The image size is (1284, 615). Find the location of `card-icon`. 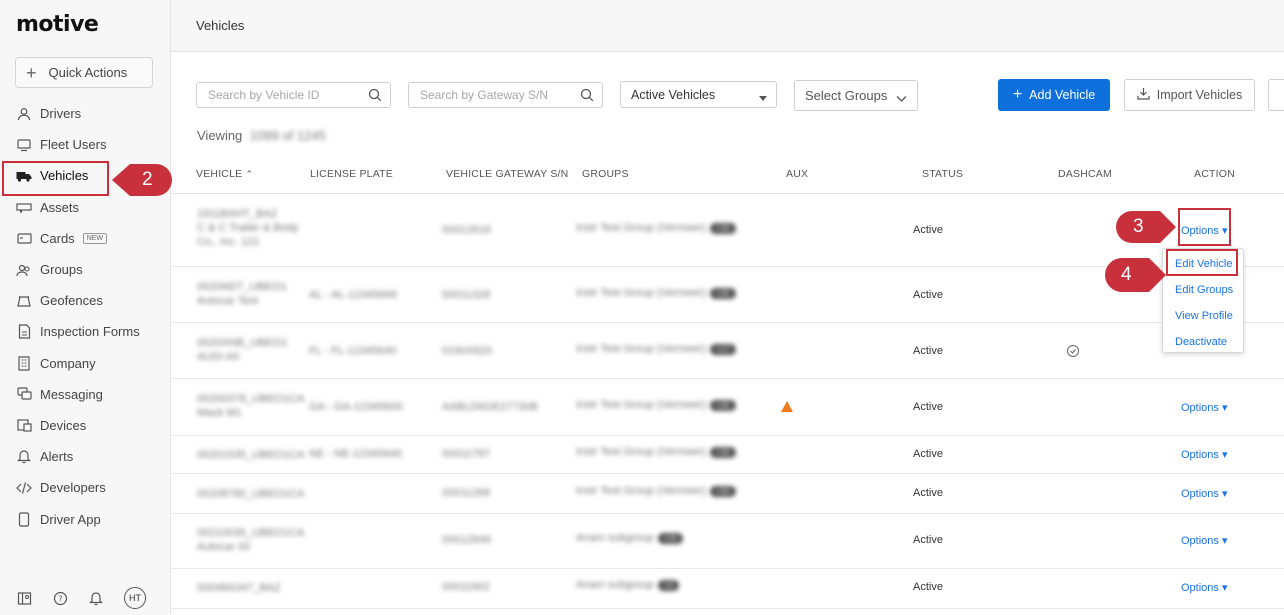

card-icon is located at coordinates (24, 238).